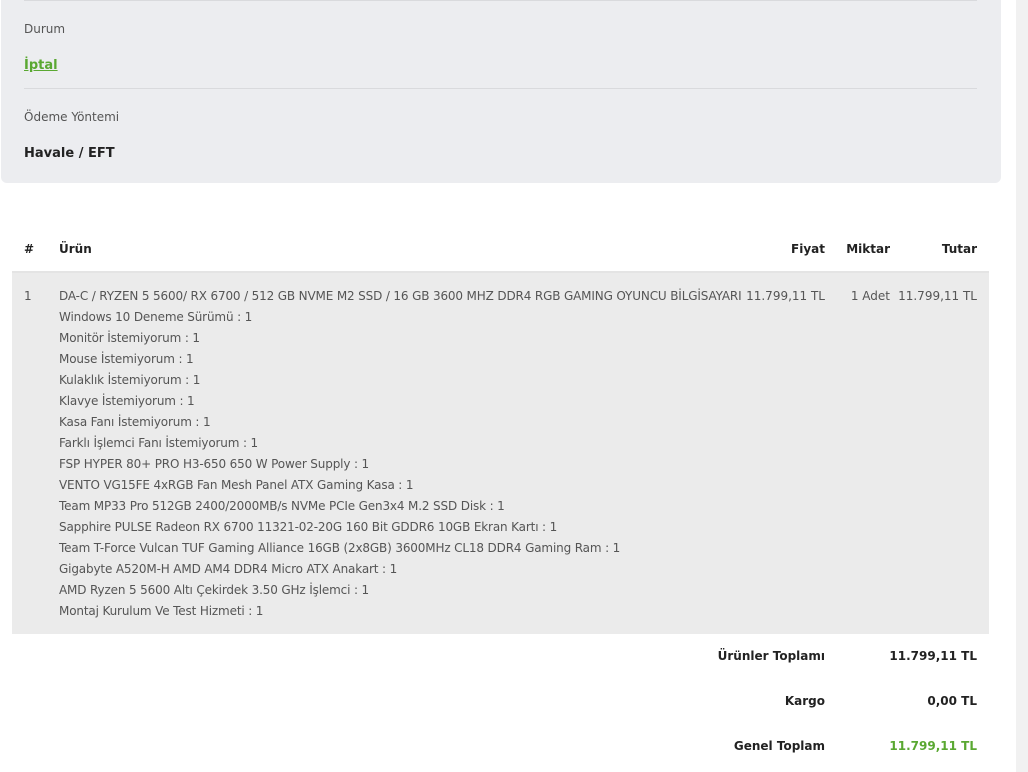  Describe the element at coordinates (28, 296) in the screenshot. I see `row-index: 1` at that location.